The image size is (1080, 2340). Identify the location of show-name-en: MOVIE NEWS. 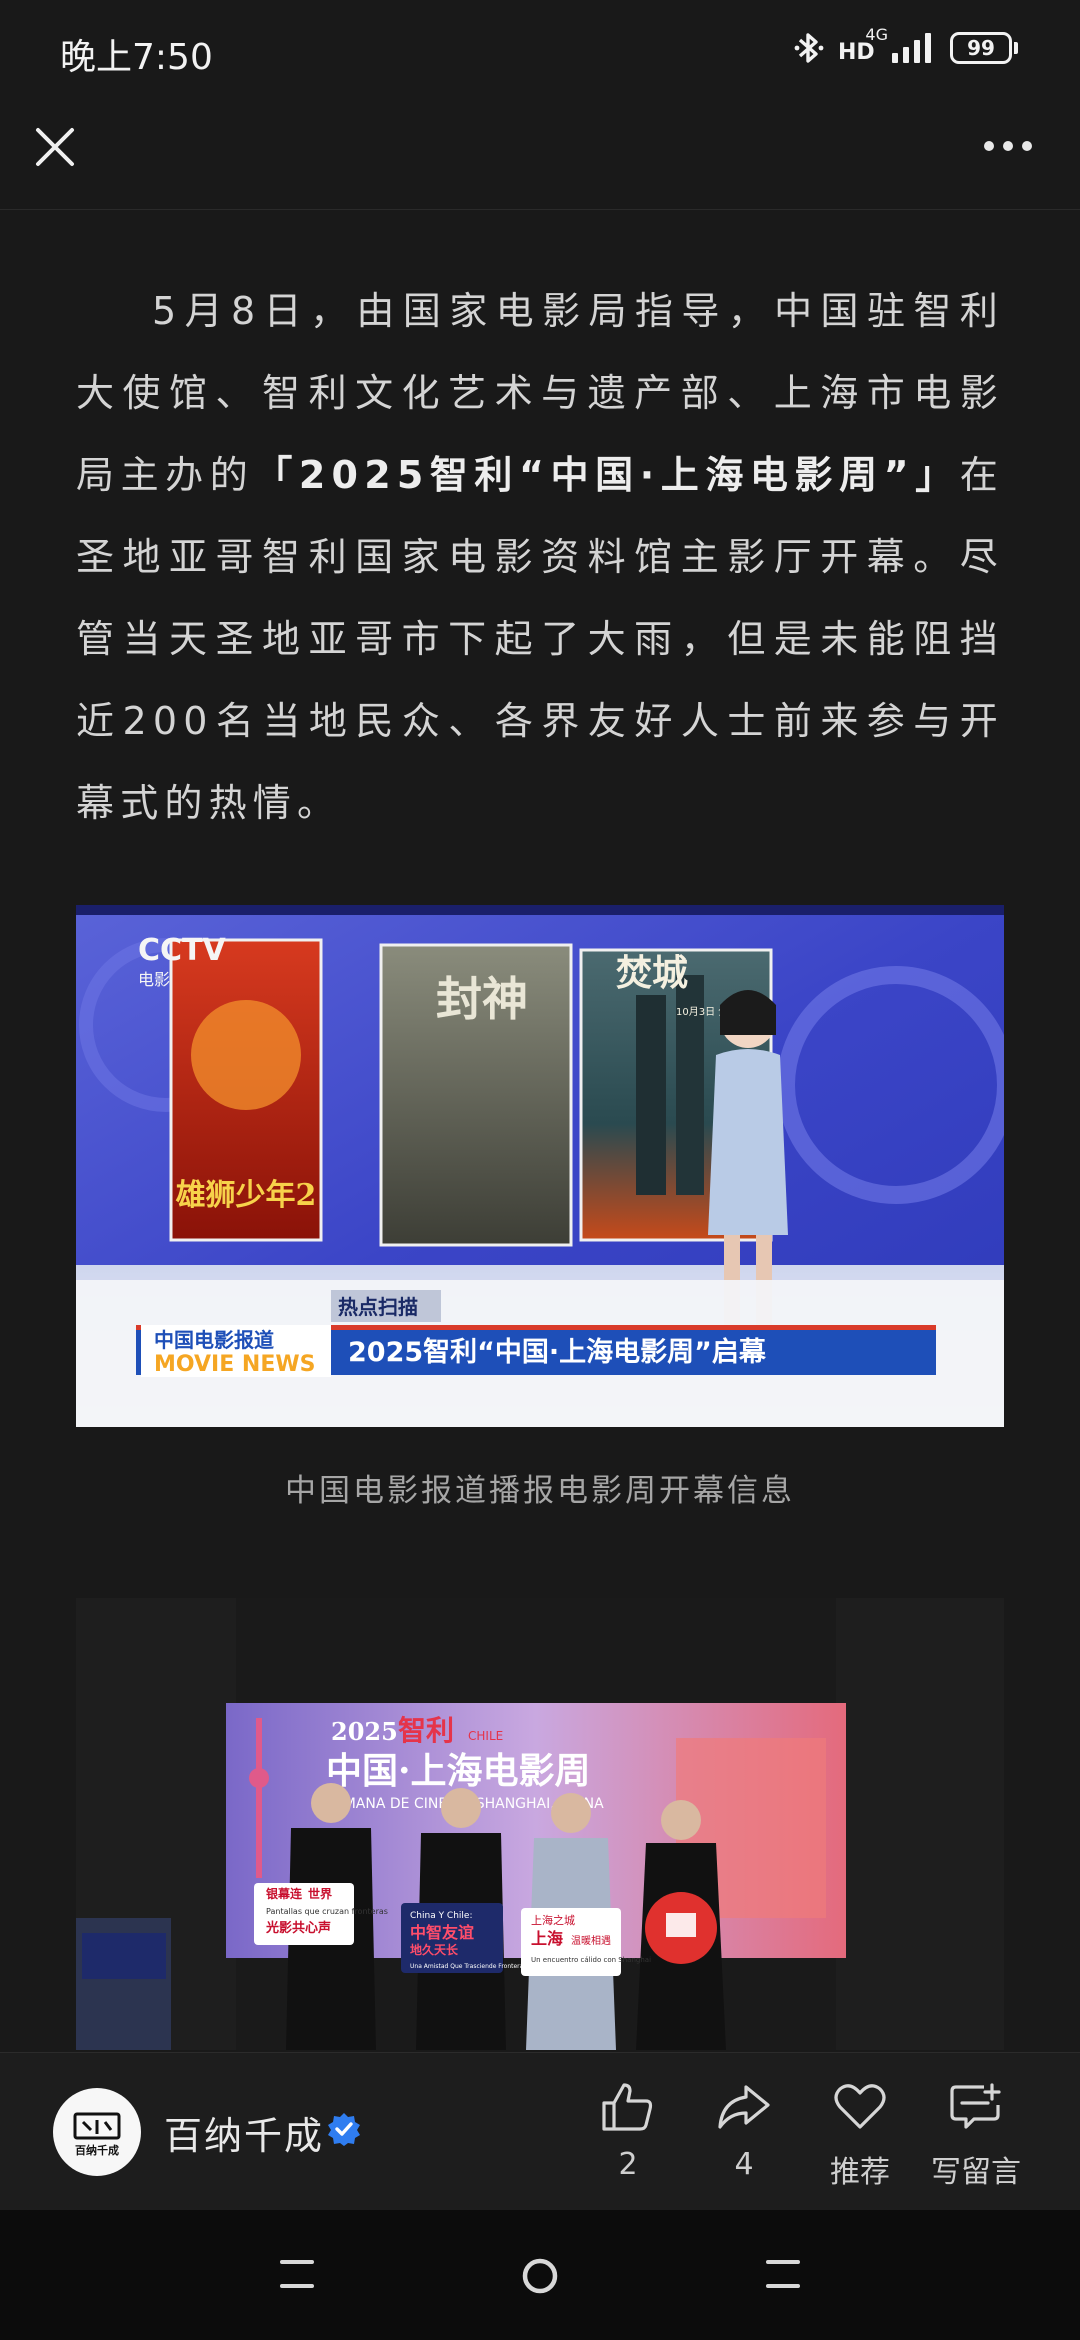
(234, 1364).